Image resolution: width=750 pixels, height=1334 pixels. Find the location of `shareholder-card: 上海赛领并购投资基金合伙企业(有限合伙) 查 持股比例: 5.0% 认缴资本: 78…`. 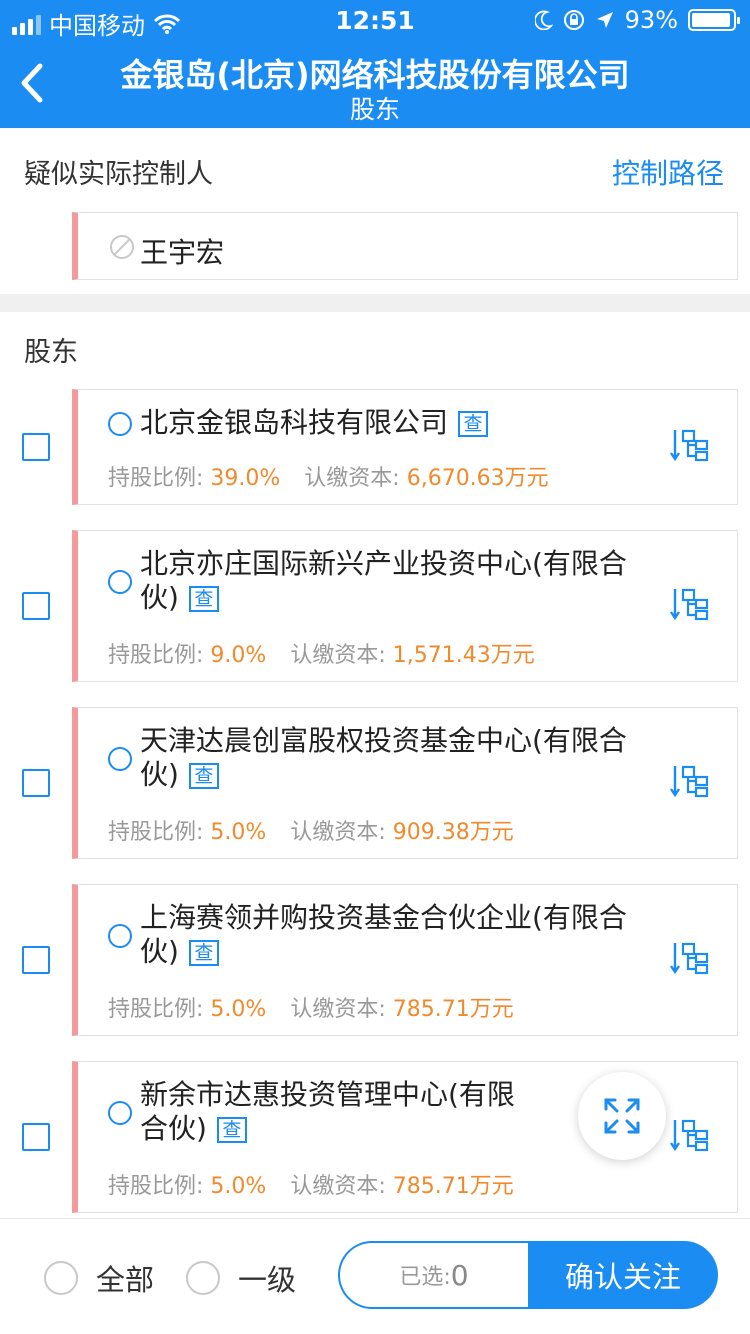

shareholder-card: 上海赛领并购投资基金合伙企业(有限合伙) 查 持股比例: 5.0% 认缴资本: 78… is located at coordinates (405, 960).